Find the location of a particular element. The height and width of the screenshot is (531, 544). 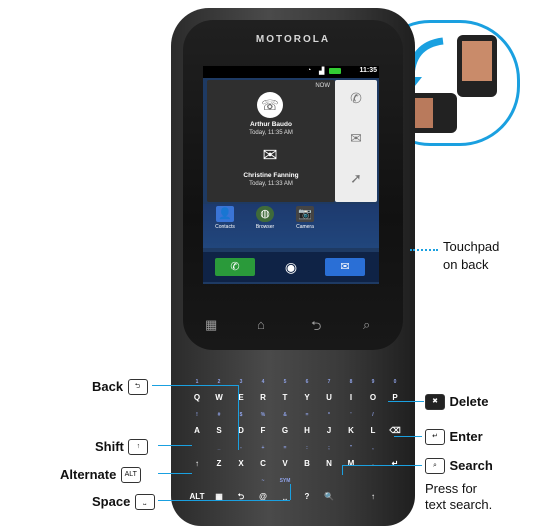

message-icon: ✉ is located at coordinates (270, 155).